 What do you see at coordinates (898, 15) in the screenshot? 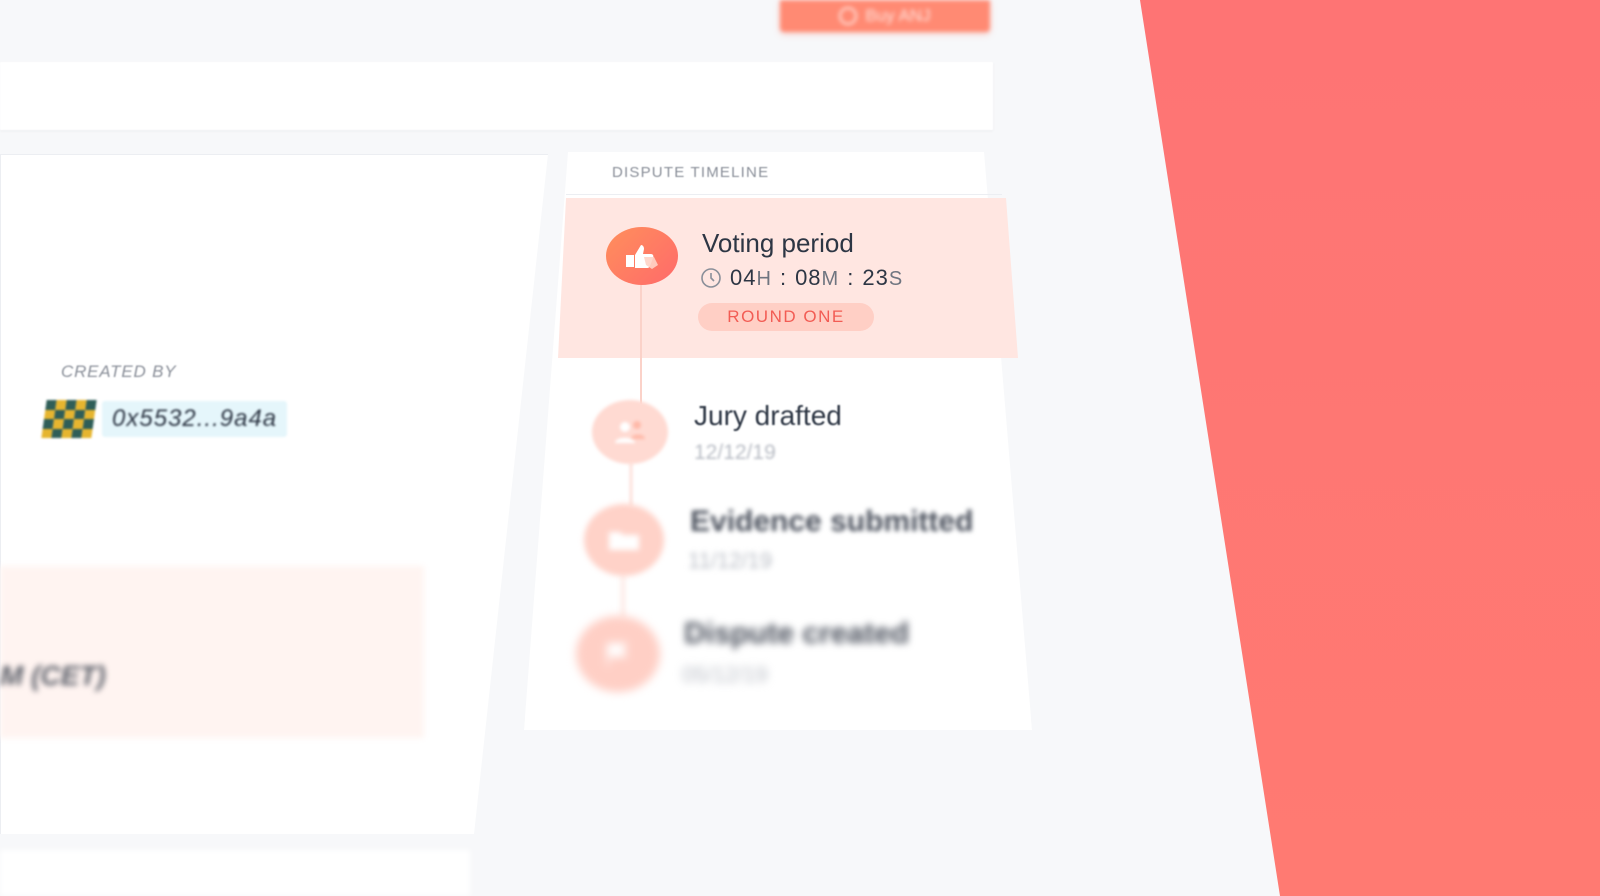
I see `buy-anj-label: Buy ANJ` at bounding box center [898, 15].